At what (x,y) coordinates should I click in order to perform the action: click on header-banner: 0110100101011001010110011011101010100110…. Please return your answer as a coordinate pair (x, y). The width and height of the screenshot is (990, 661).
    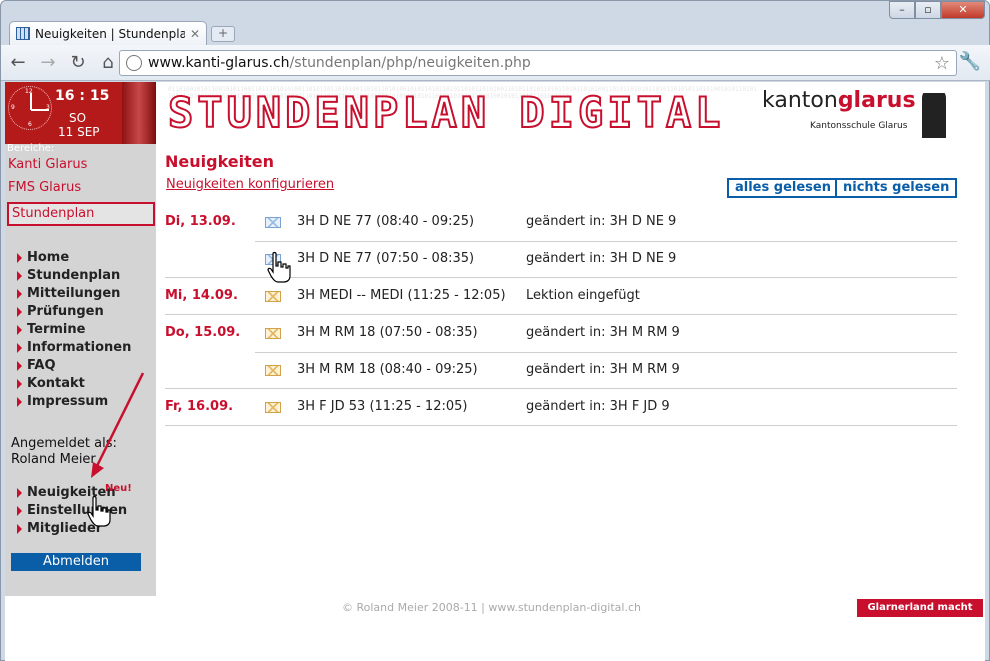
    Looking at the image, I should click on (570, 112).